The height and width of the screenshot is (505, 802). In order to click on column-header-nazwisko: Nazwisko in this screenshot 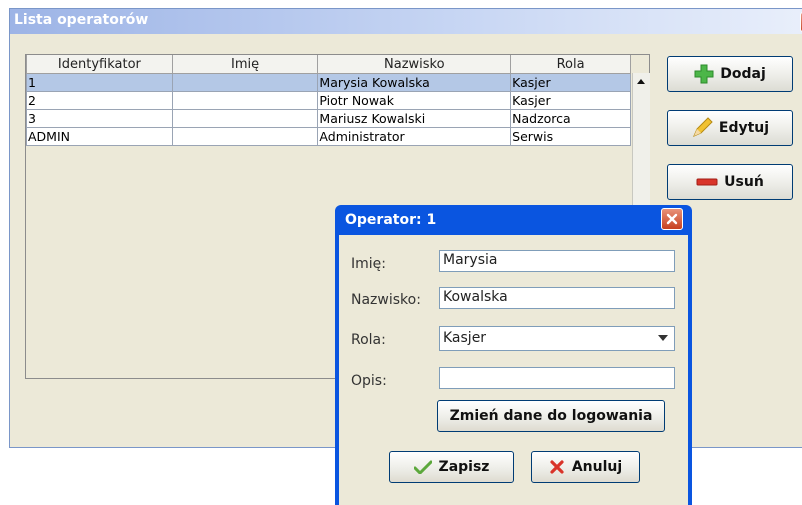, I will do `click(414, 64)`.